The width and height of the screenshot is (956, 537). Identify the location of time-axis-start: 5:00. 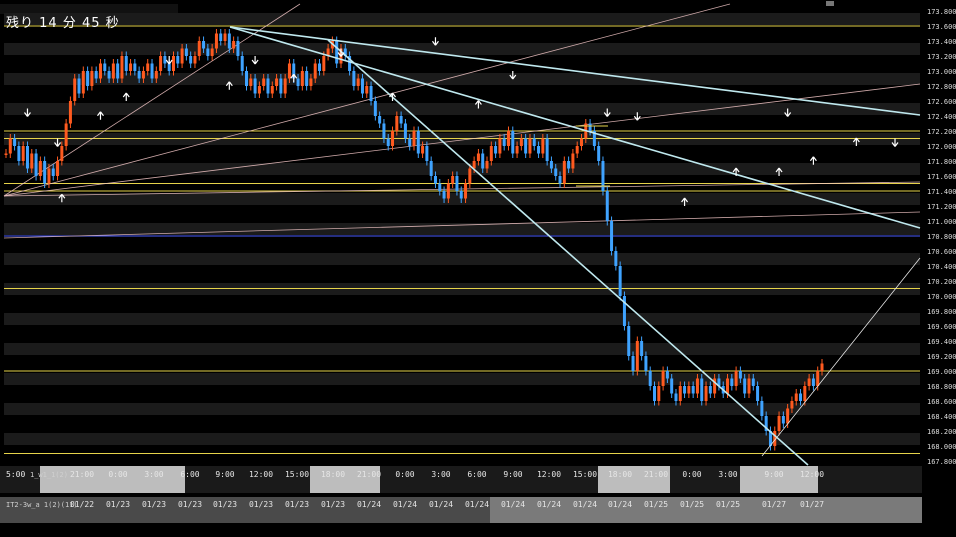
(15, 474).